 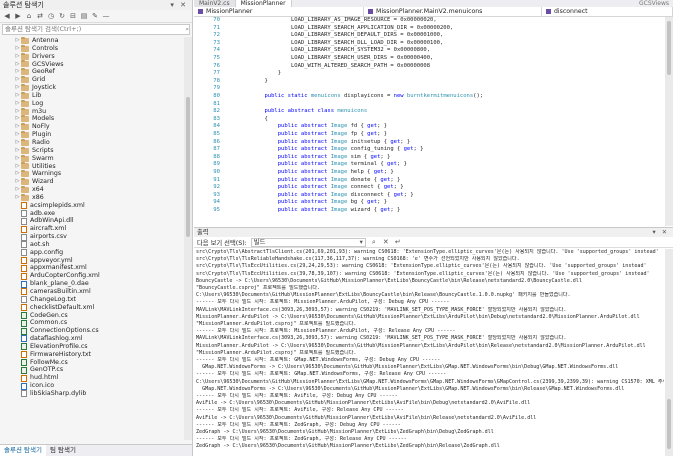 What do you see at coordinates (319, 211) in the screenshot?
I see `code-line: public abstract Image wizard { get; }` at bounding box center [319, 211].